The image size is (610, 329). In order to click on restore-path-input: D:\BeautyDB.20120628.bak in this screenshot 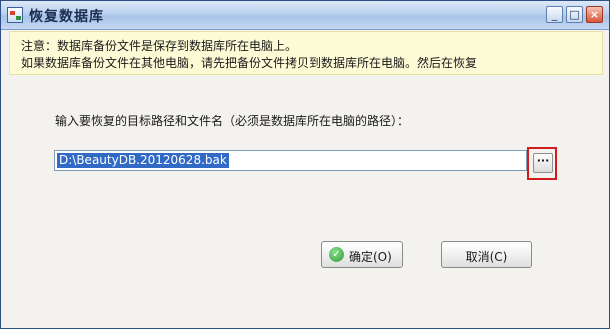, I will do `click(290, 160)`.